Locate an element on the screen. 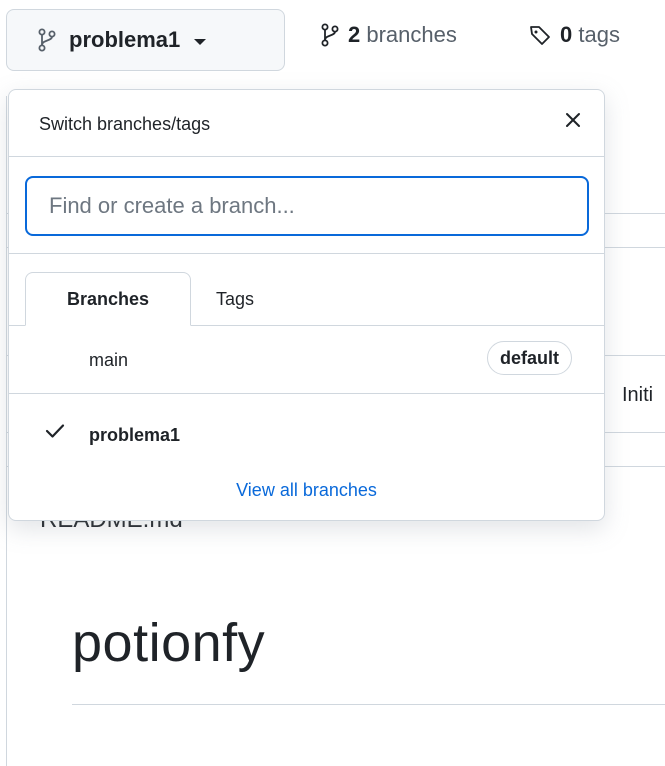  x-icon is located at coordinates (573, 122).